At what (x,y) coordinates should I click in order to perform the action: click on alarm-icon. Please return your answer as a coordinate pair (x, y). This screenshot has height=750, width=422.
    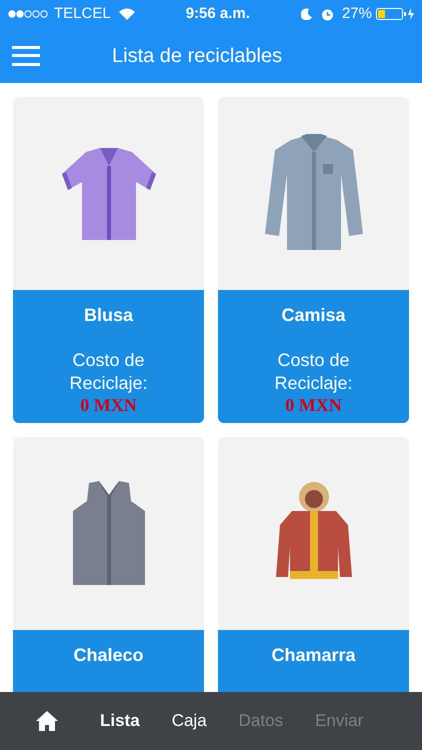
    Looking at the image, I should click on (327, 14).